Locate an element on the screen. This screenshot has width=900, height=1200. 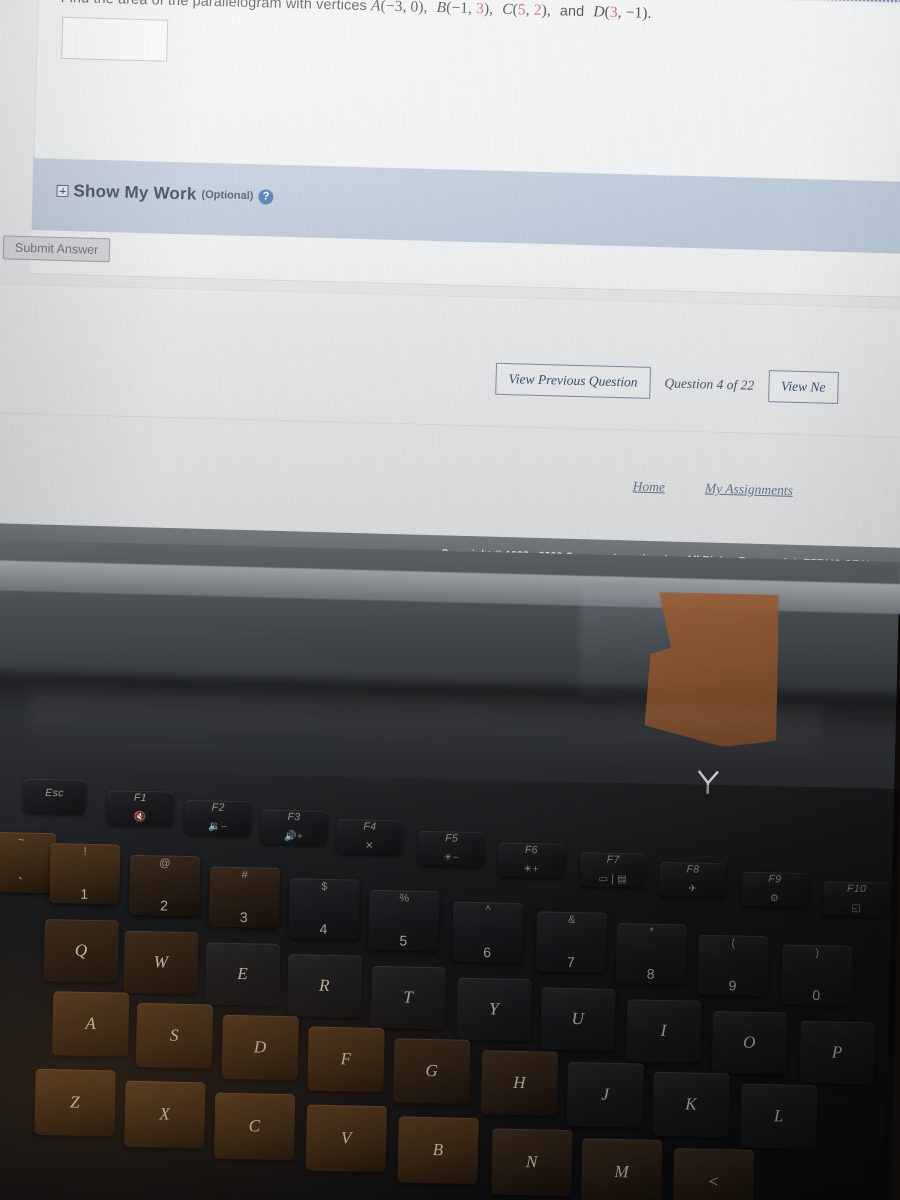
key-label: 0 is located at coordinates (816, 995).